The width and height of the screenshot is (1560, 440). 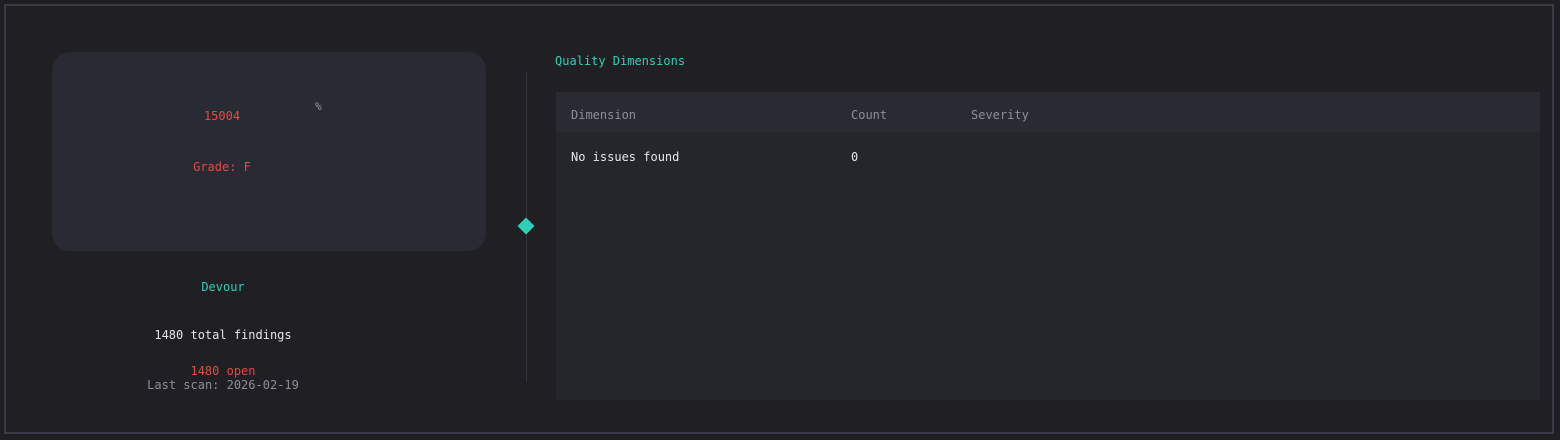 What do you see at coordinates (855, 157) in the screenshot?
I see `row-count: 0` at bounding box center [855, 157].